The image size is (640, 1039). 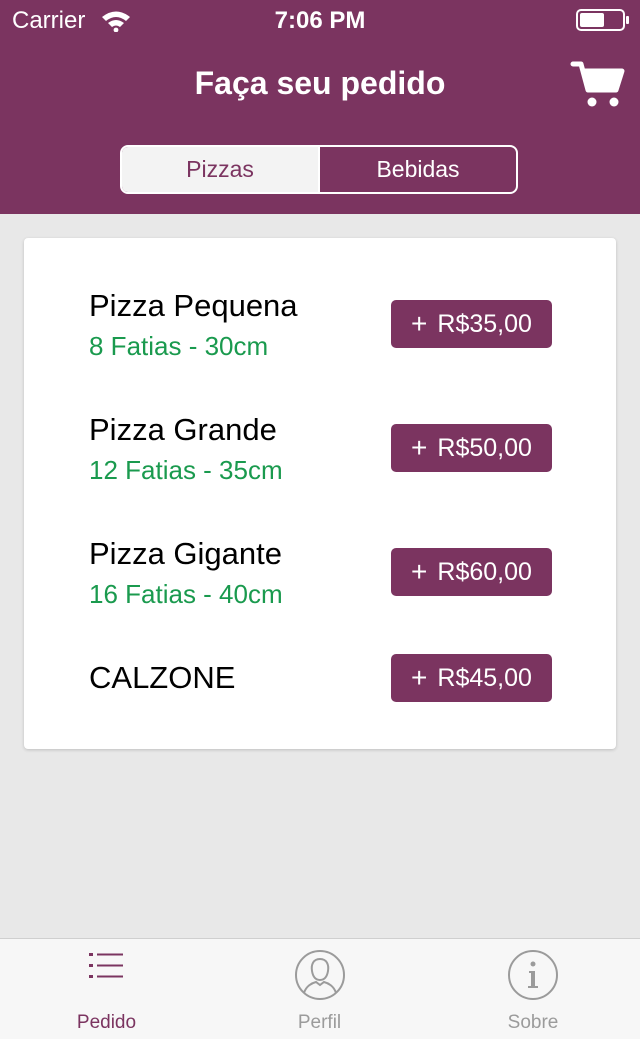 I want to click on add-pizza-pequena-button: + R$35,00, so click(x=471, y=324).